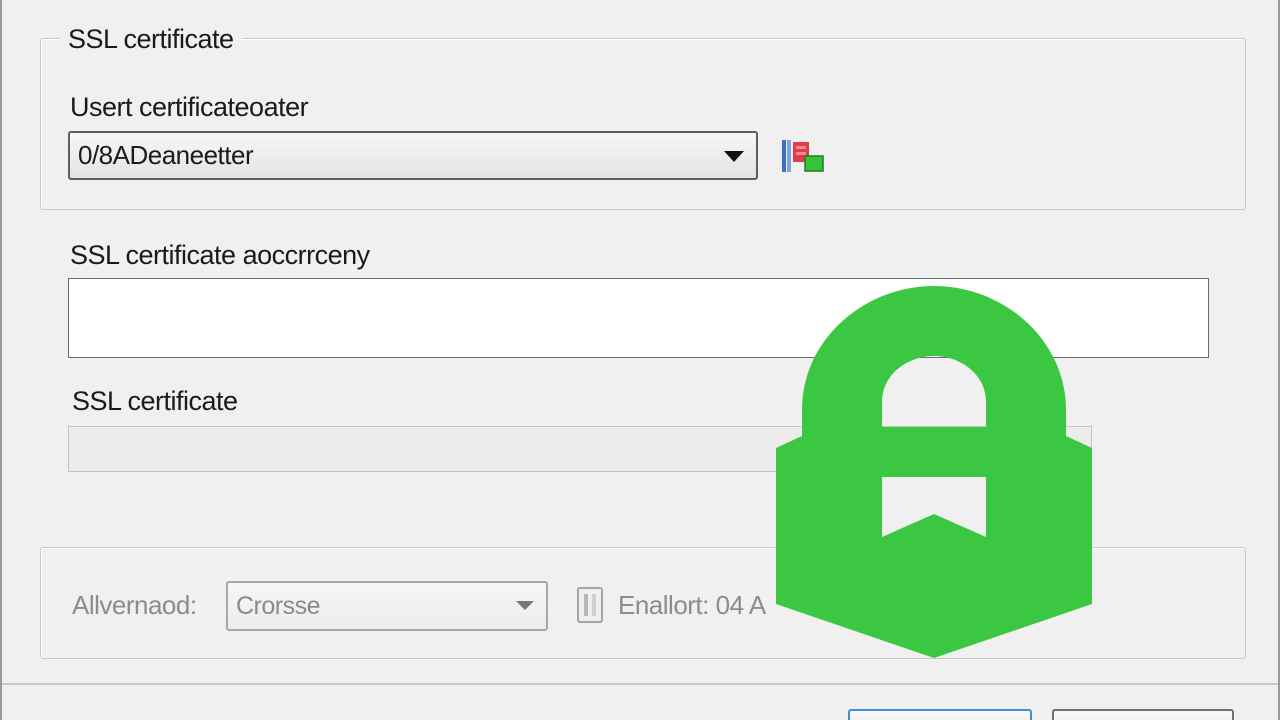 This screenshot has width=1280, height=720. I want to click on ssl-group-legend: SSL certificate, so click(151, 39).